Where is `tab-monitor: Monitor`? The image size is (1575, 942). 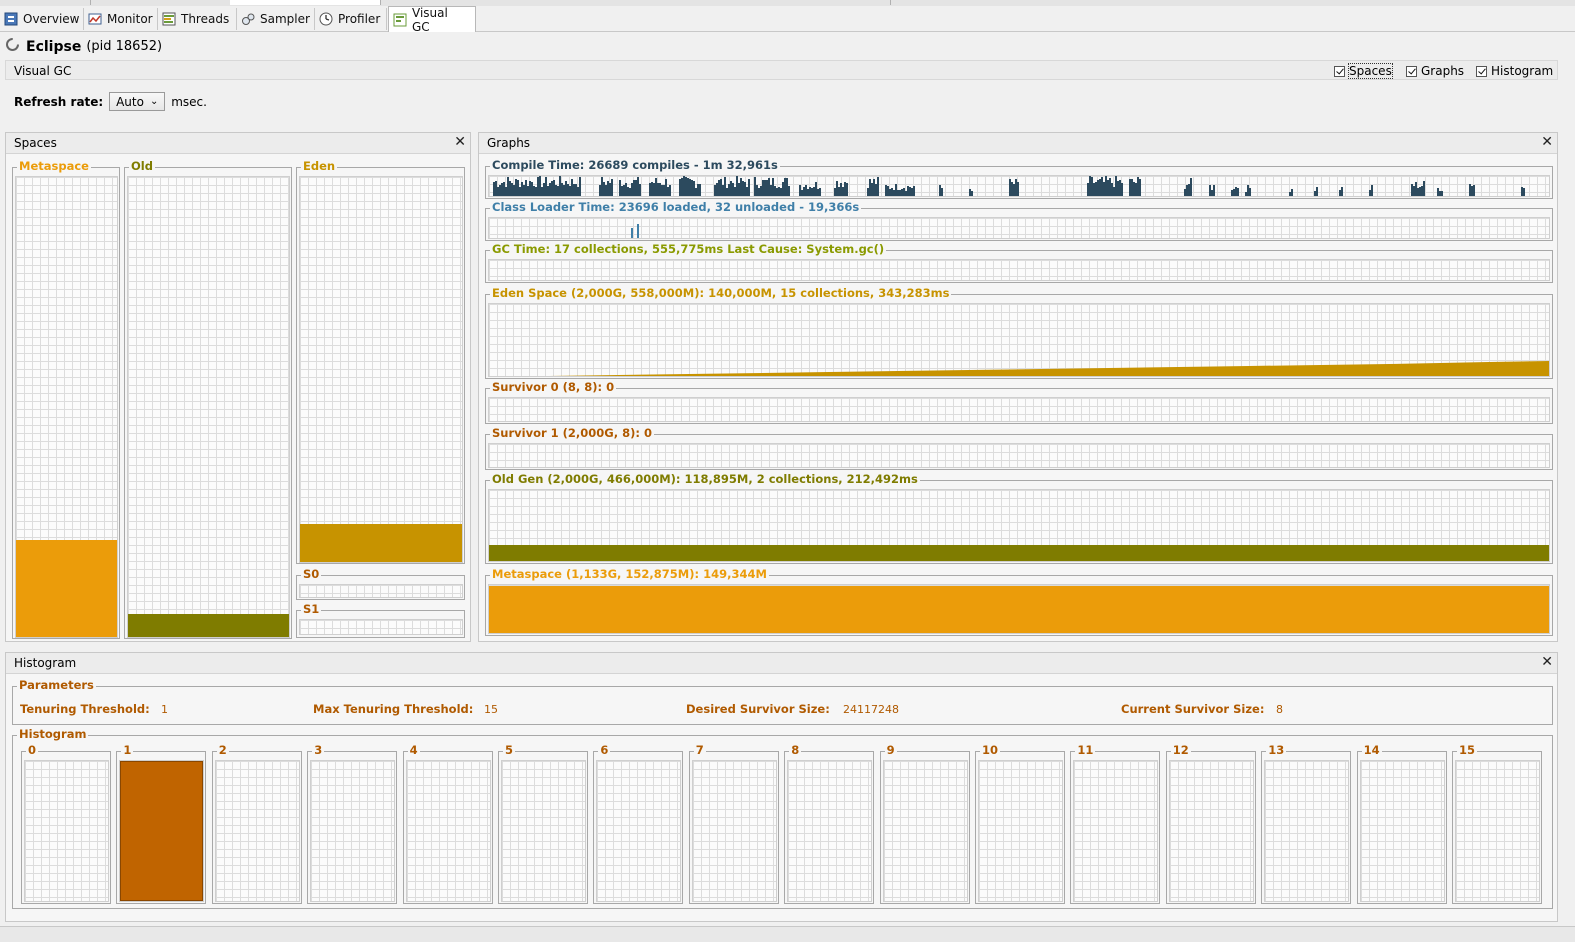 tab-monitor: Monitor is located at coordinates (121, 19).